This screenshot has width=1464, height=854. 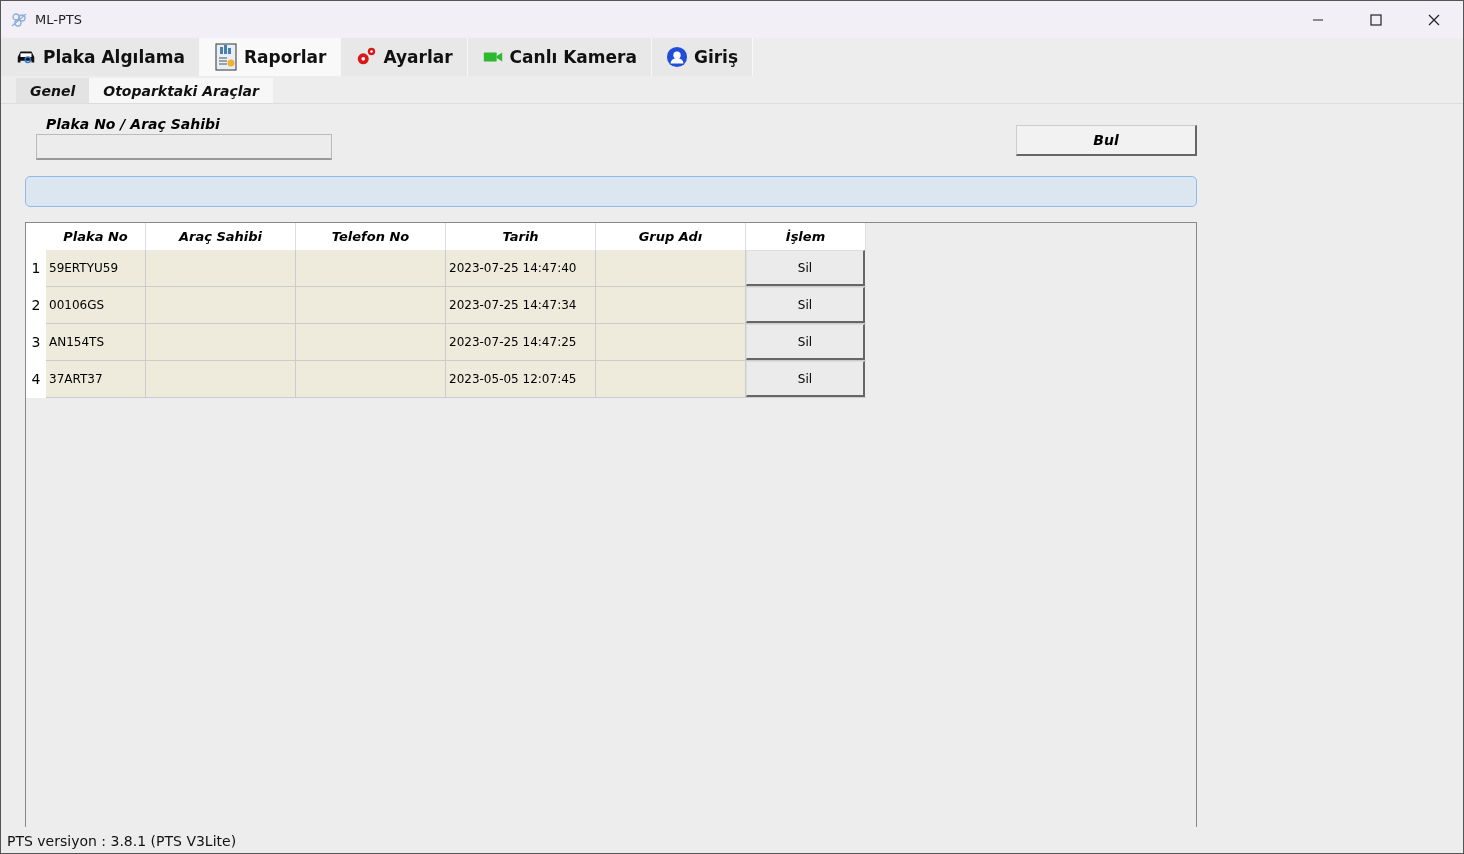 What do you see at coordinates (96, 379) in the screenshot?
I see `table-cell: 37ART37` at bounding box center [96, 379].